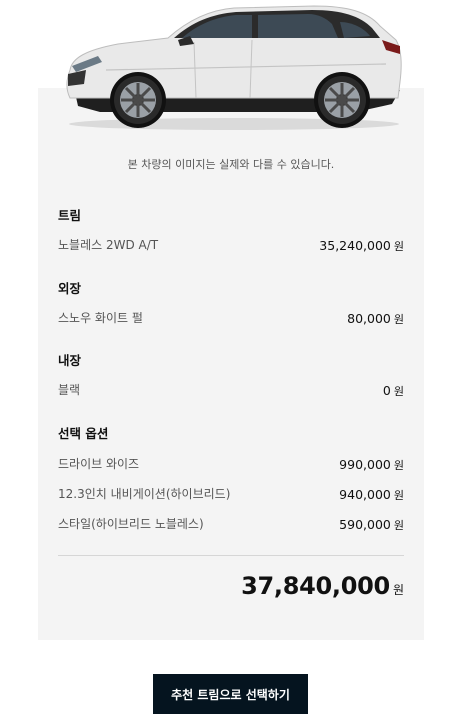 The image size is (462, 717). I want to click on exterior-row: 스노우 화이트 펄 80,000 원, so click(231, 317).